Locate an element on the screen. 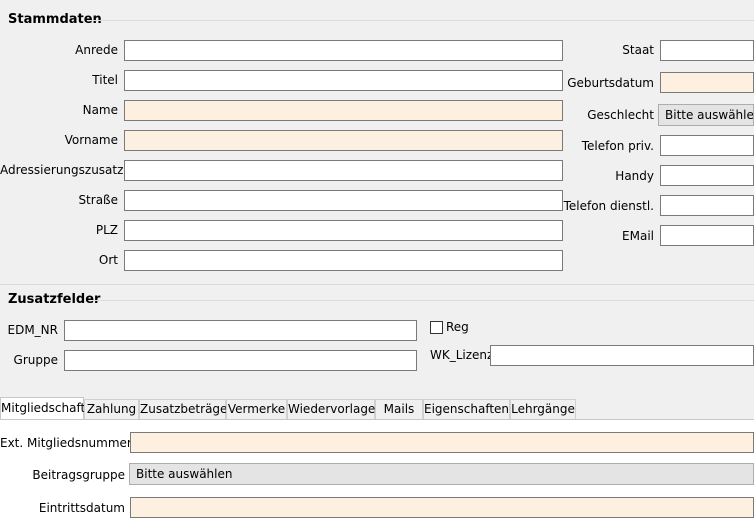  section-separator is located at coordinates (377, 284).